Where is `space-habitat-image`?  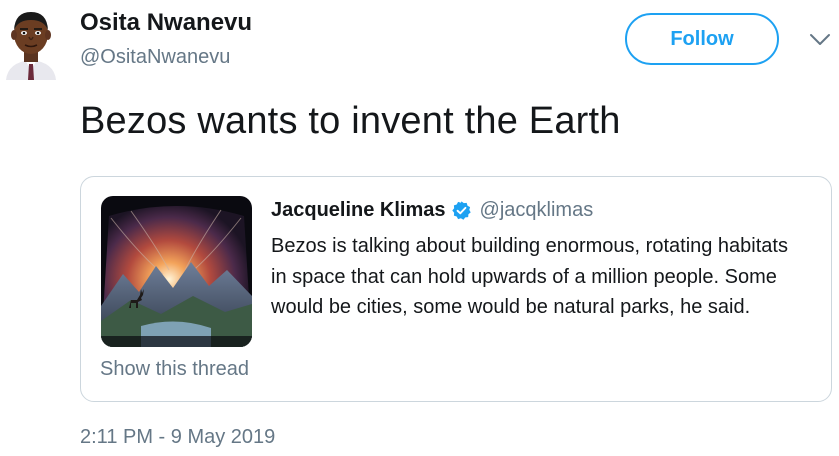 space-habitat-image is located at coordinates (176, 271).